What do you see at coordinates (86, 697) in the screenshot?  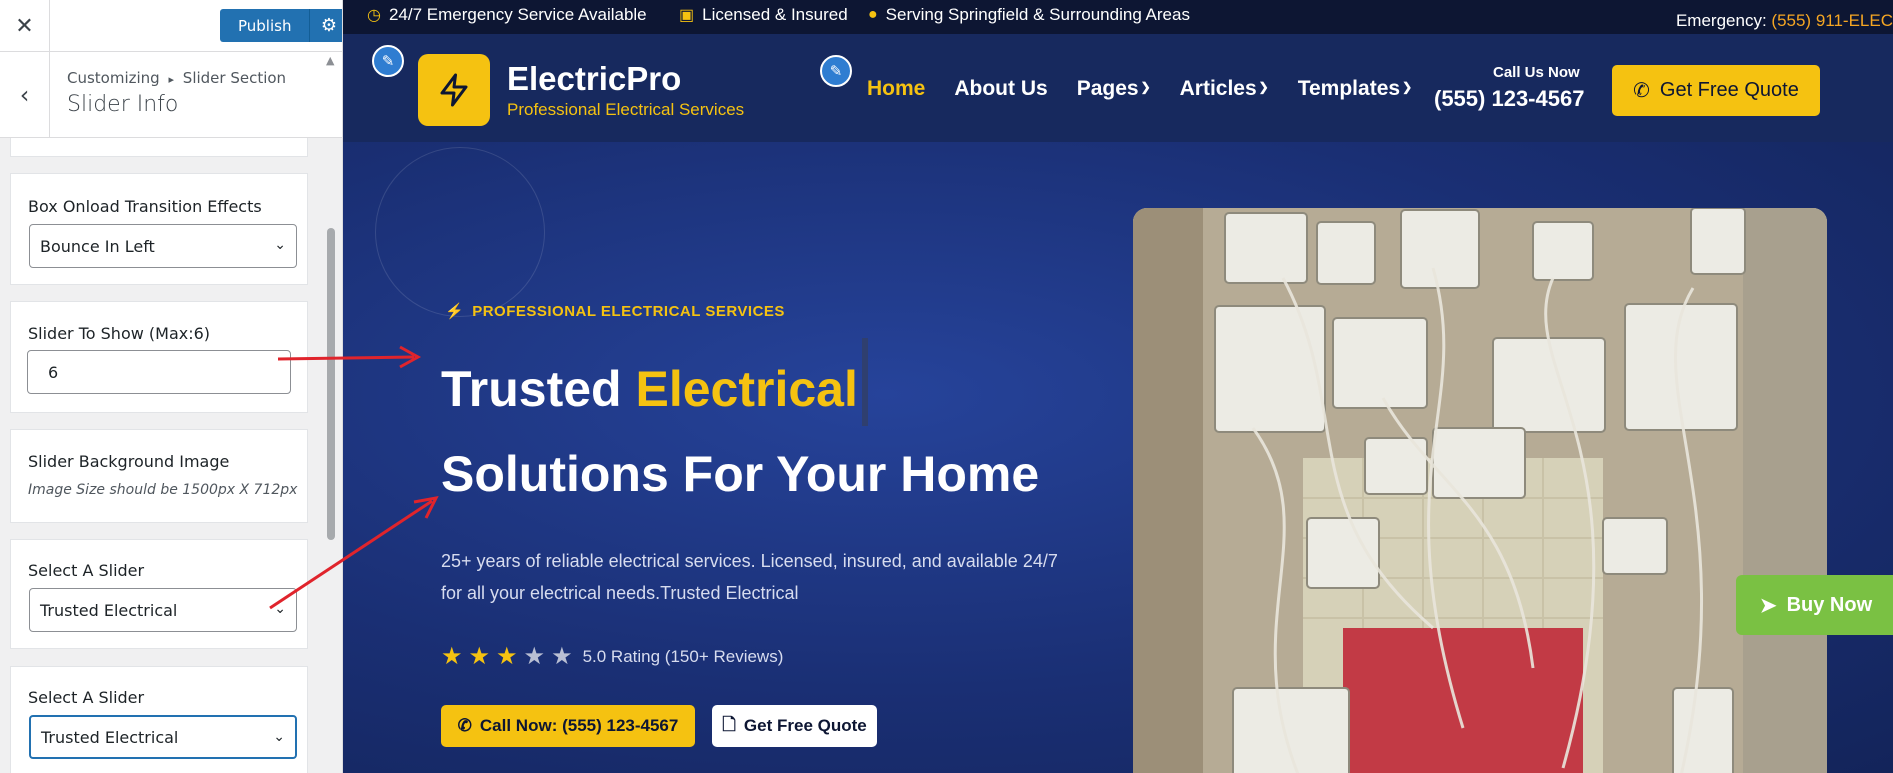 I see `select-slider-label-2: Select A Slider` at bounding box center [86, 697].